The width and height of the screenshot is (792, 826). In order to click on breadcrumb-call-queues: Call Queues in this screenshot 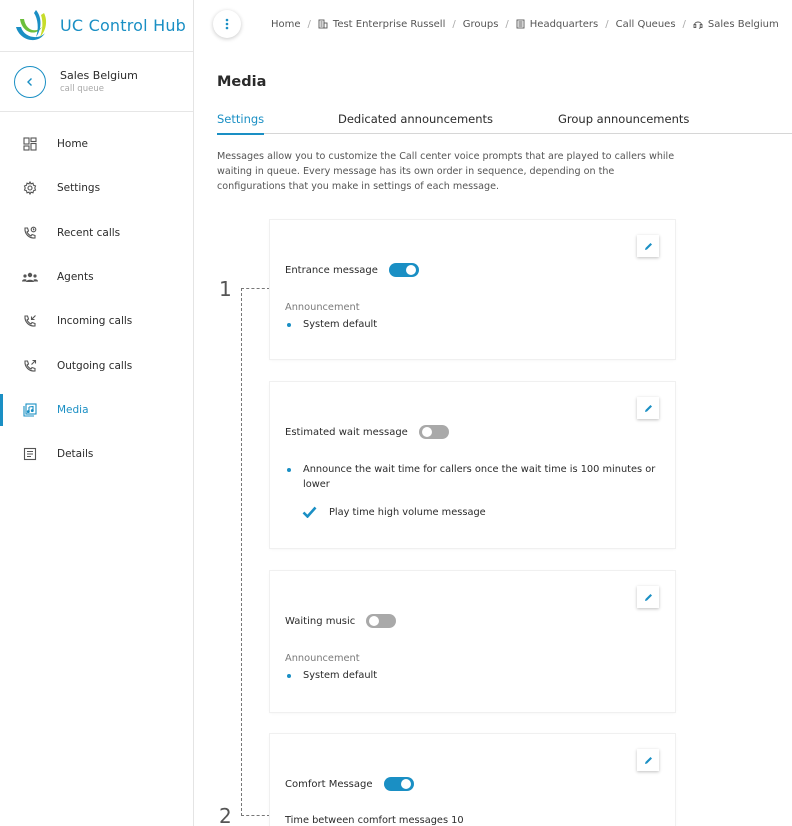, I will do `click(646, 24)`.